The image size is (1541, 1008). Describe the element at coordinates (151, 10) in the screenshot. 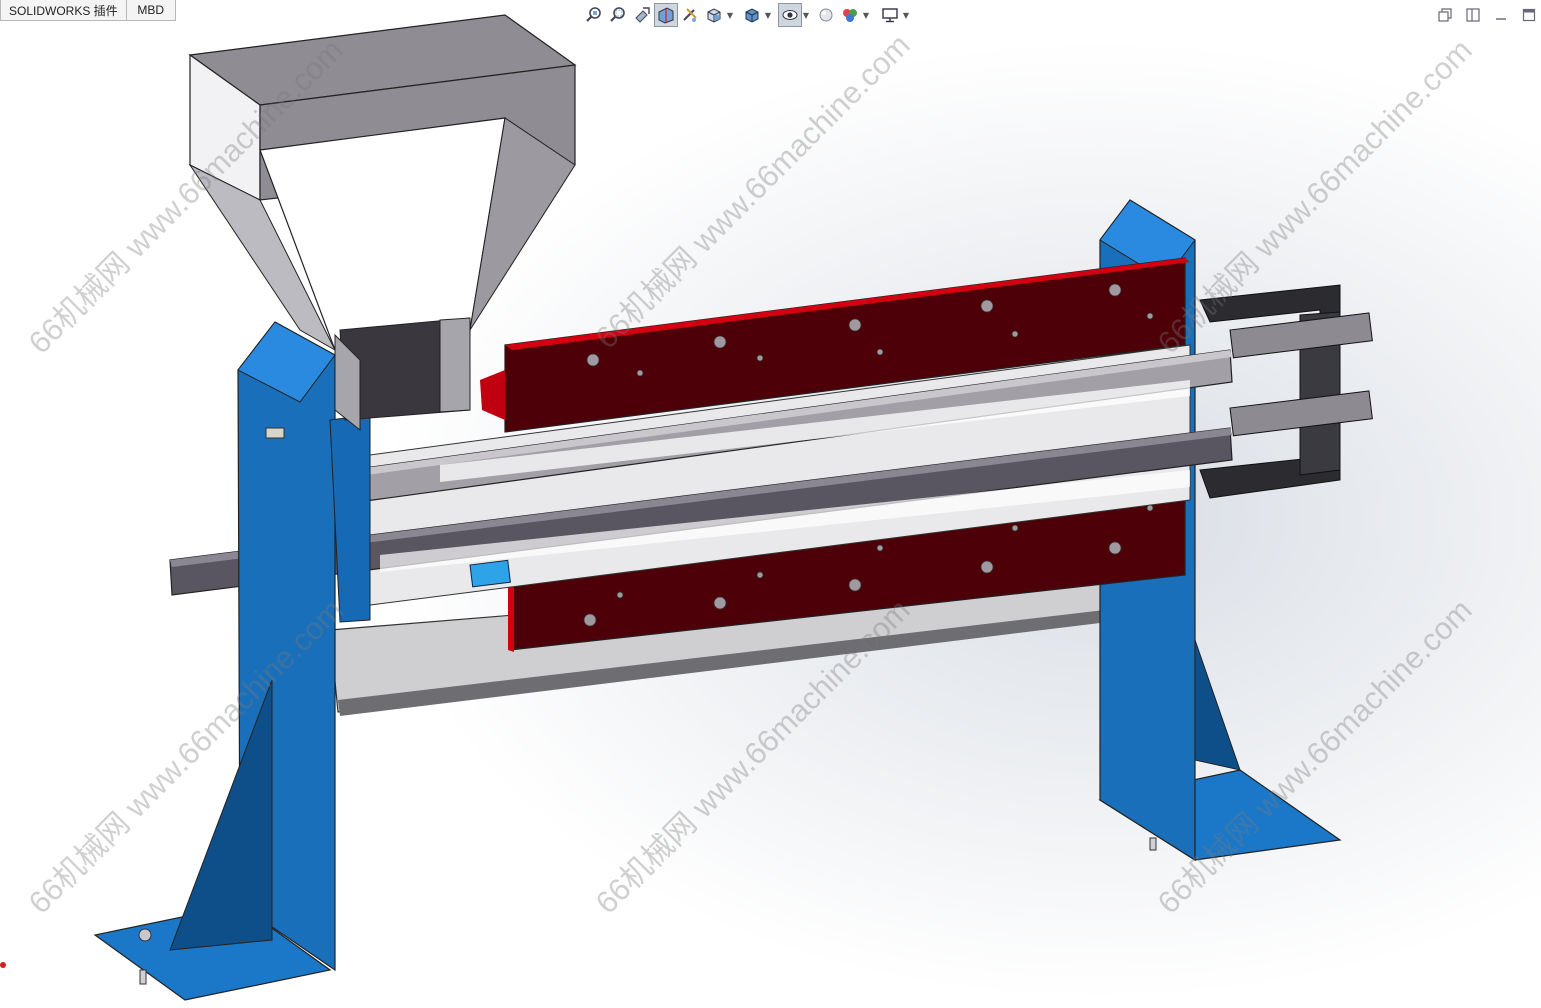

I see `tab-mbd: MBD` at that location.